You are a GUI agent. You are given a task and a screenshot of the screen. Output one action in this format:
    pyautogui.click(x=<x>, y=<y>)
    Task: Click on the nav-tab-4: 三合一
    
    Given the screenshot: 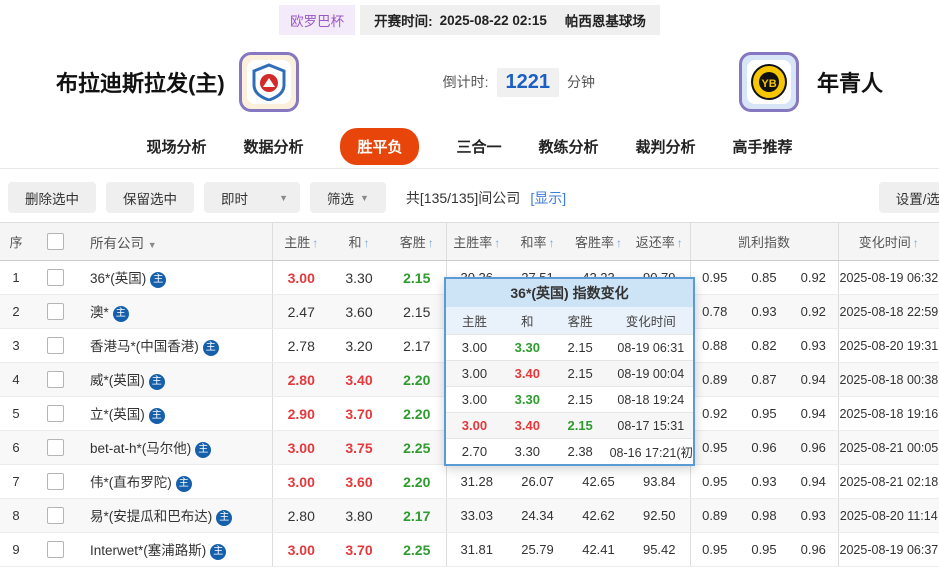 What is the action you would take?
    pyautogui.click(x=478, y=146)
    